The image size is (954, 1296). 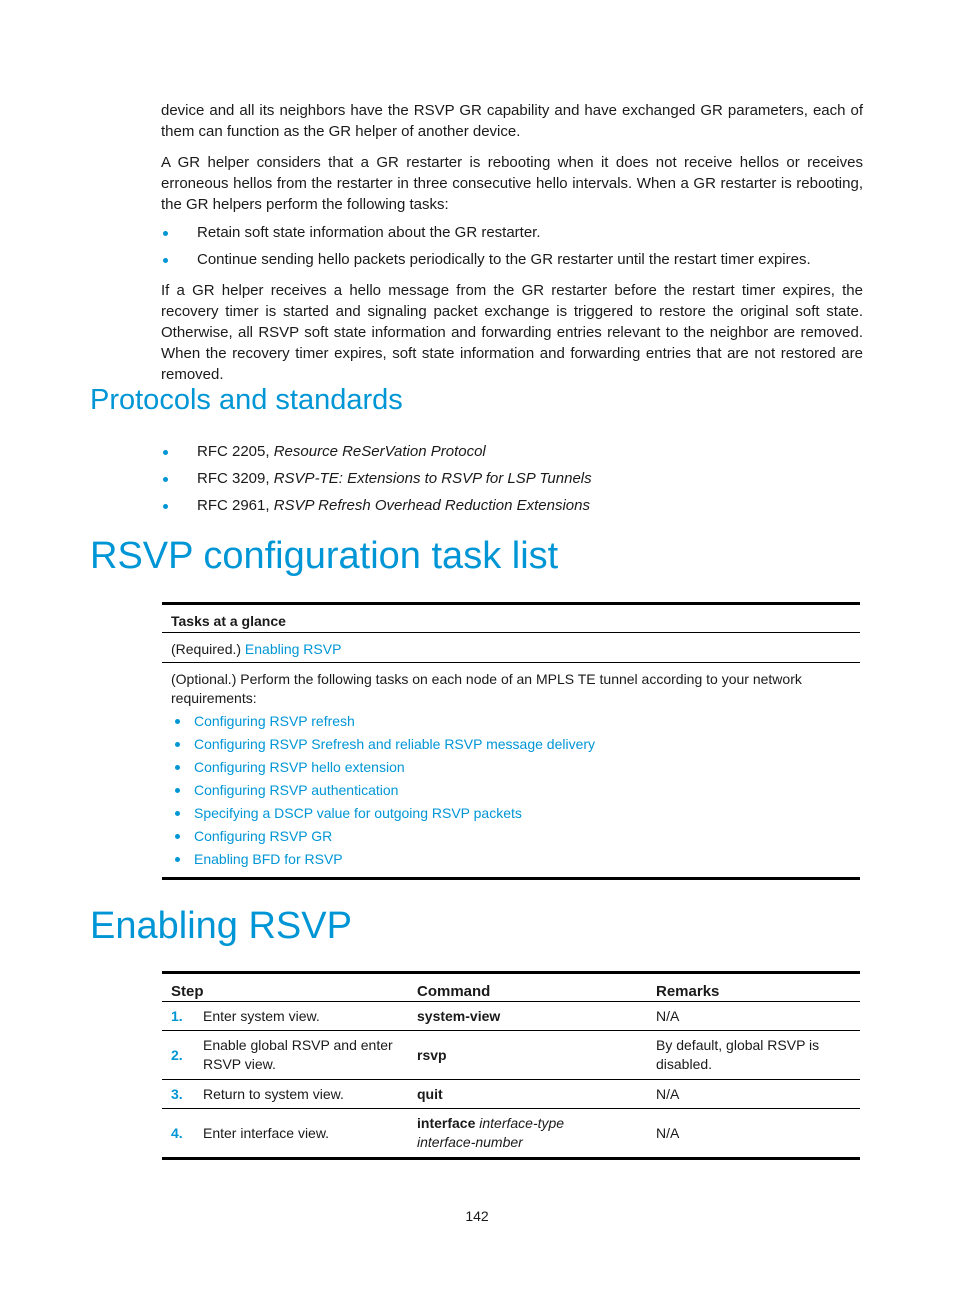 What do you see at coordinates (177, 1094) in the screenshot?
I see `step-number: 3.` at bounding box center [177, 1094].